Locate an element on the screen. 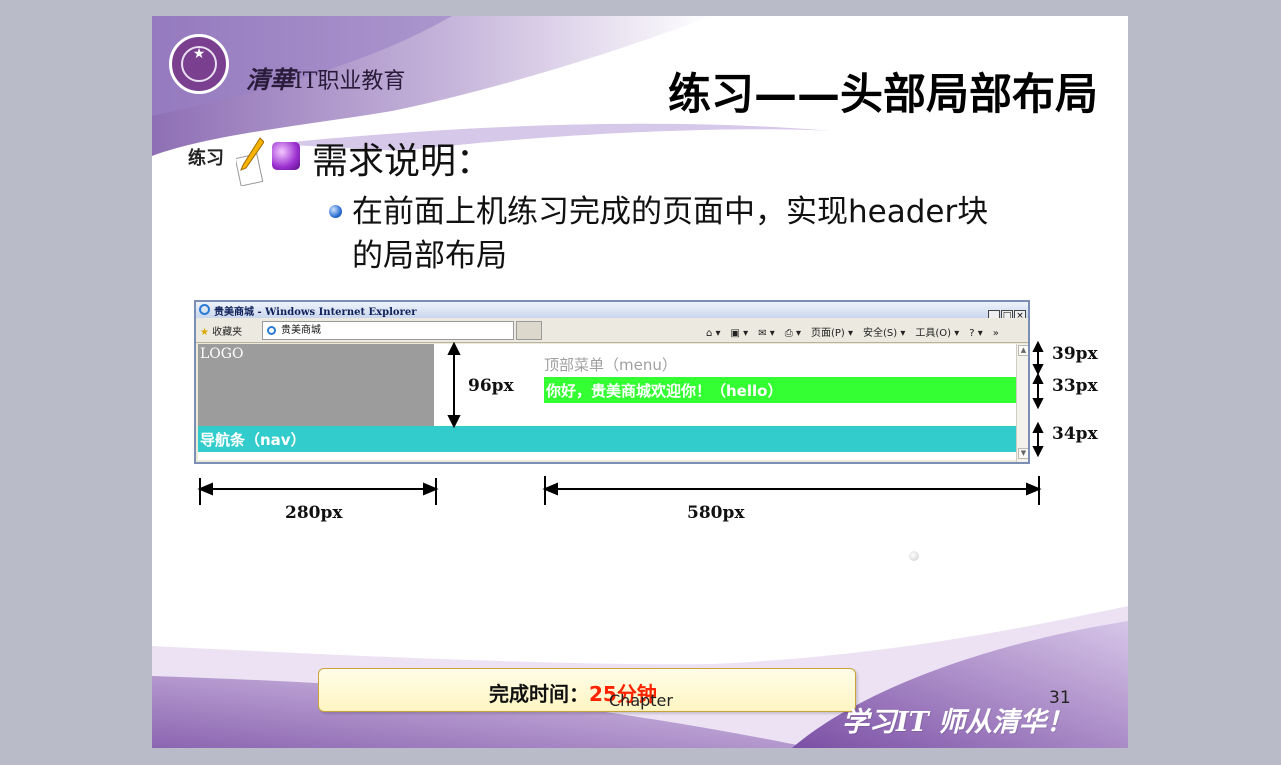 The image size is (1281, 765). dim-label-280: 280px is located at coordinates (314, 513).